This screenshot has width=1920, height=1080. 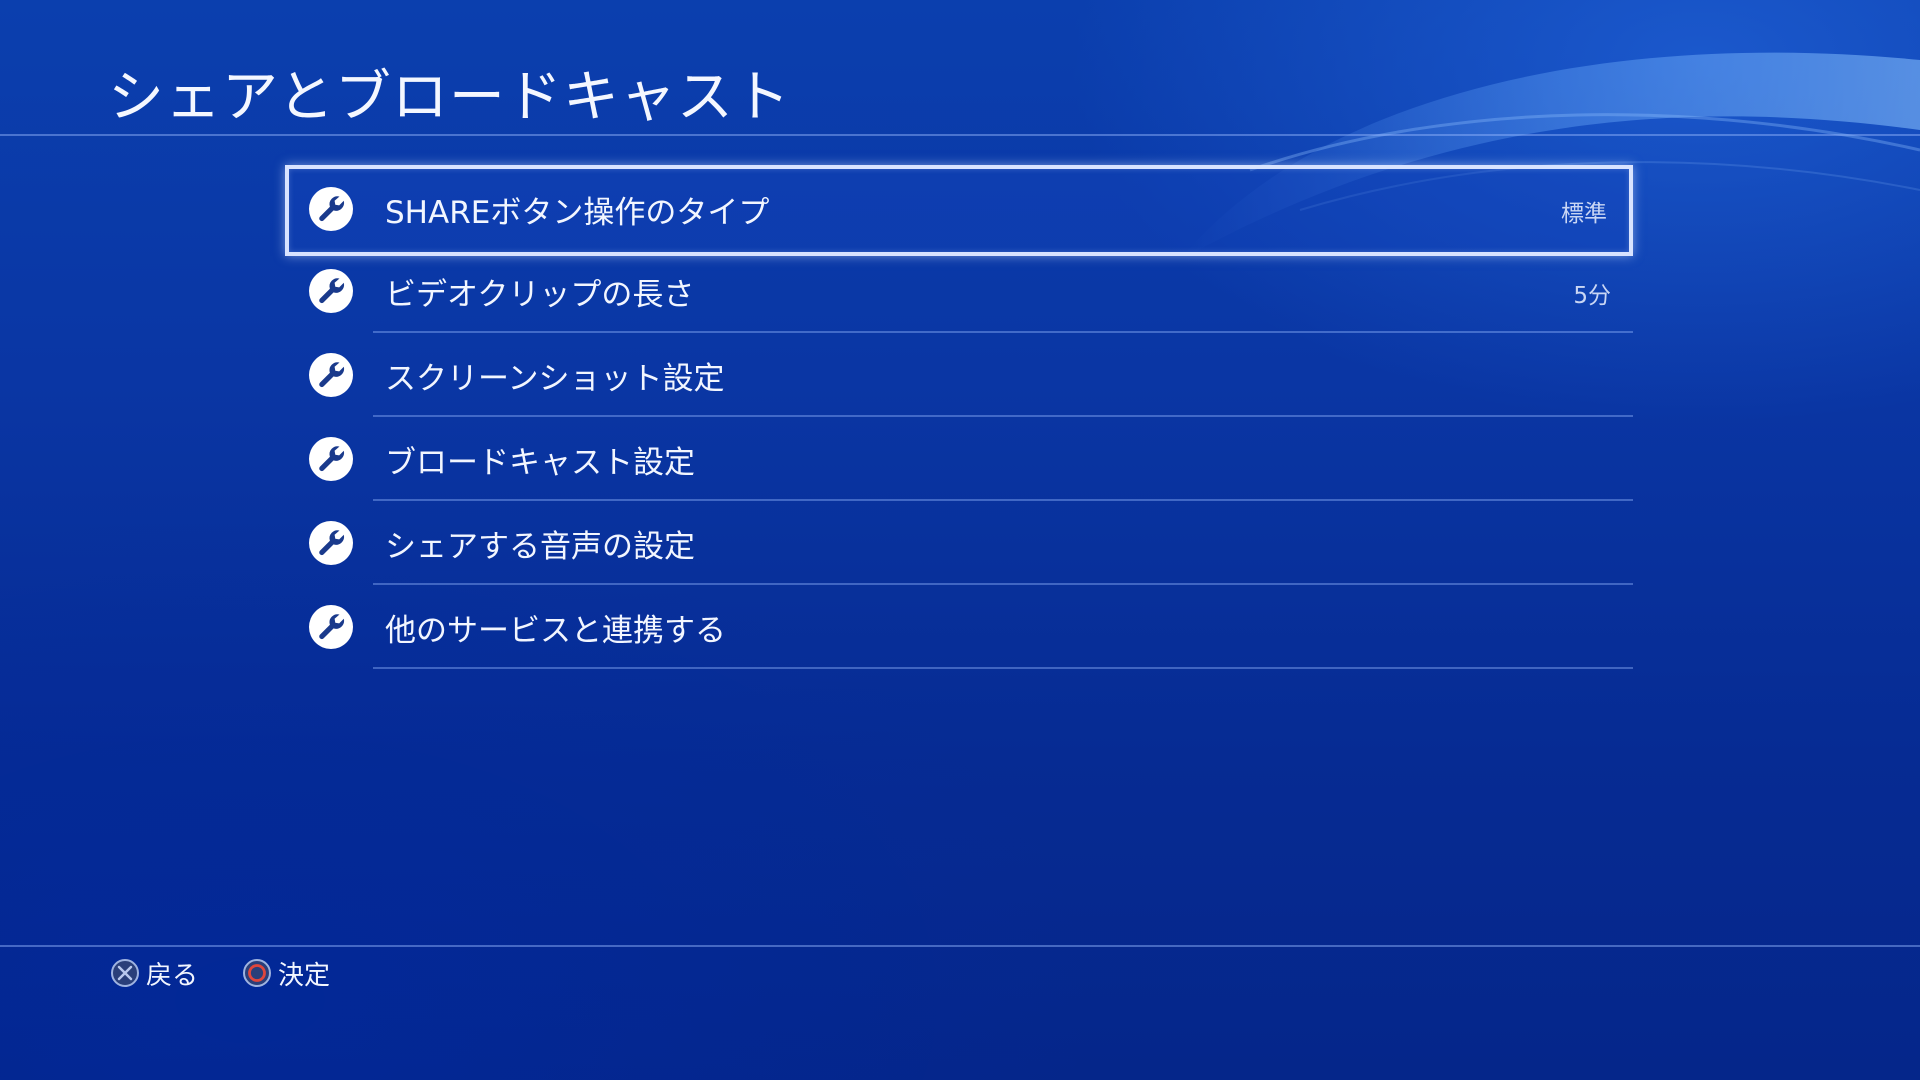 What do you see at coordinates (540, 547) in the screenshot?
I see `menu-item-label: シェアする音声の設定` at bounding box center [540, 547].